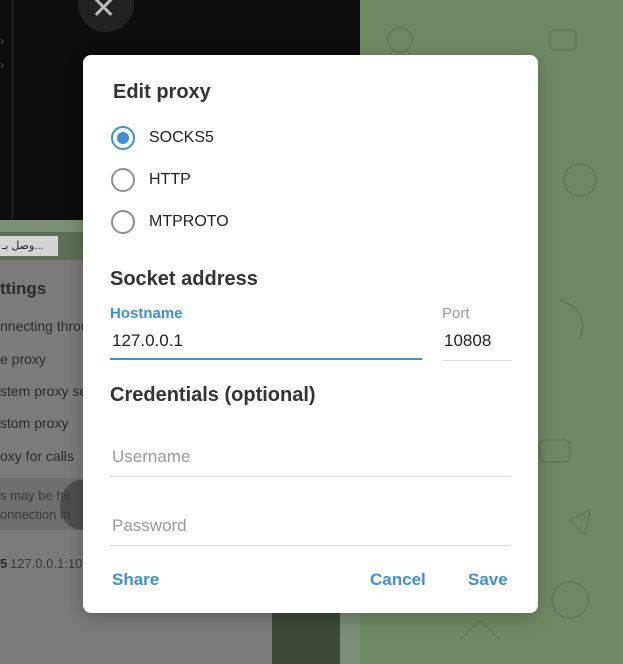  Describe the element at coordinates (29, 246) in the screenshot. I see `chat-chip: ...وصل بـ` at that location.